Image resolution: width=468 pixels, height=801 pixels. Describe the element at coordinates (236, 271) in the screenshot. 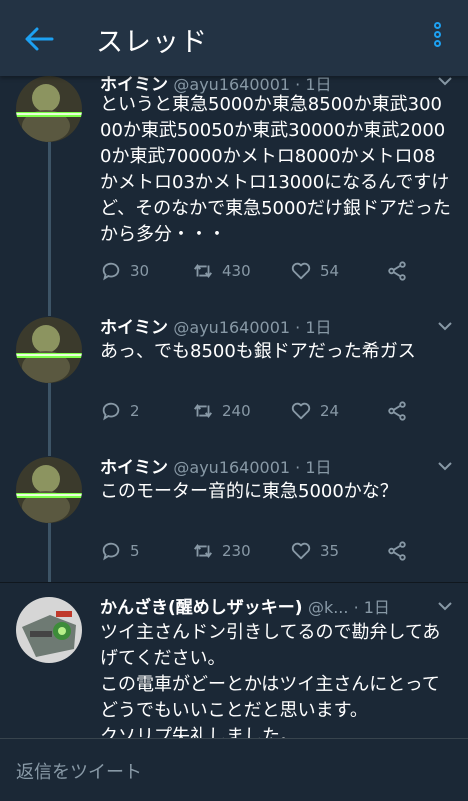

I see `retweet-count: 430` at that location.